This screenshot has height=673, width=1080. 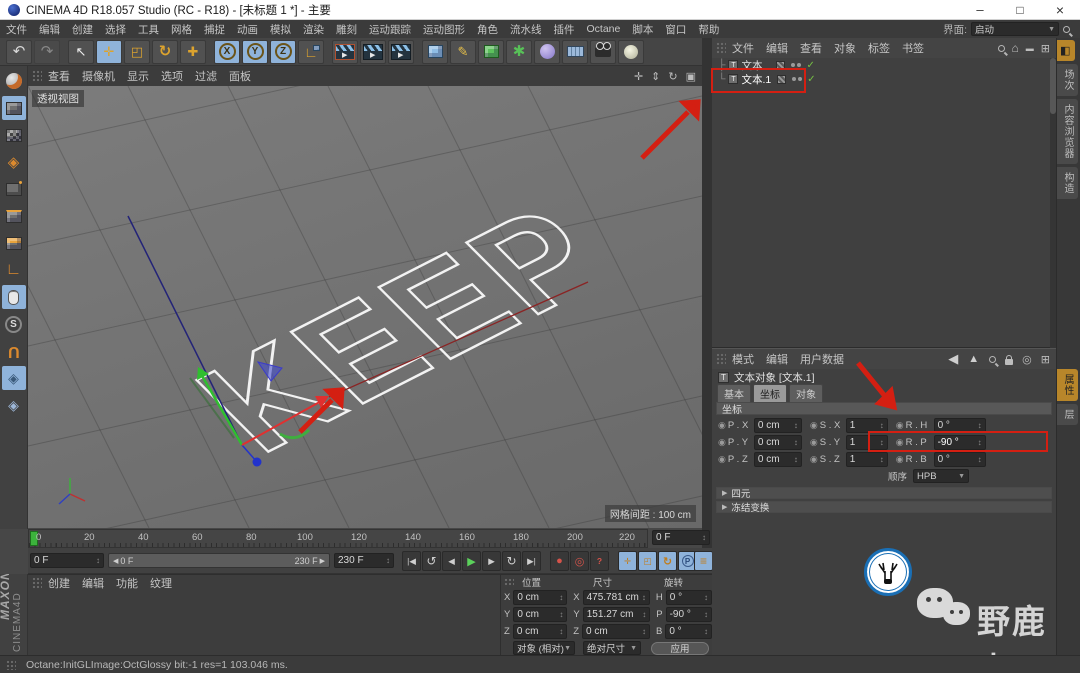 I want to click on texture-mode-button, so click(x=14, y=135).